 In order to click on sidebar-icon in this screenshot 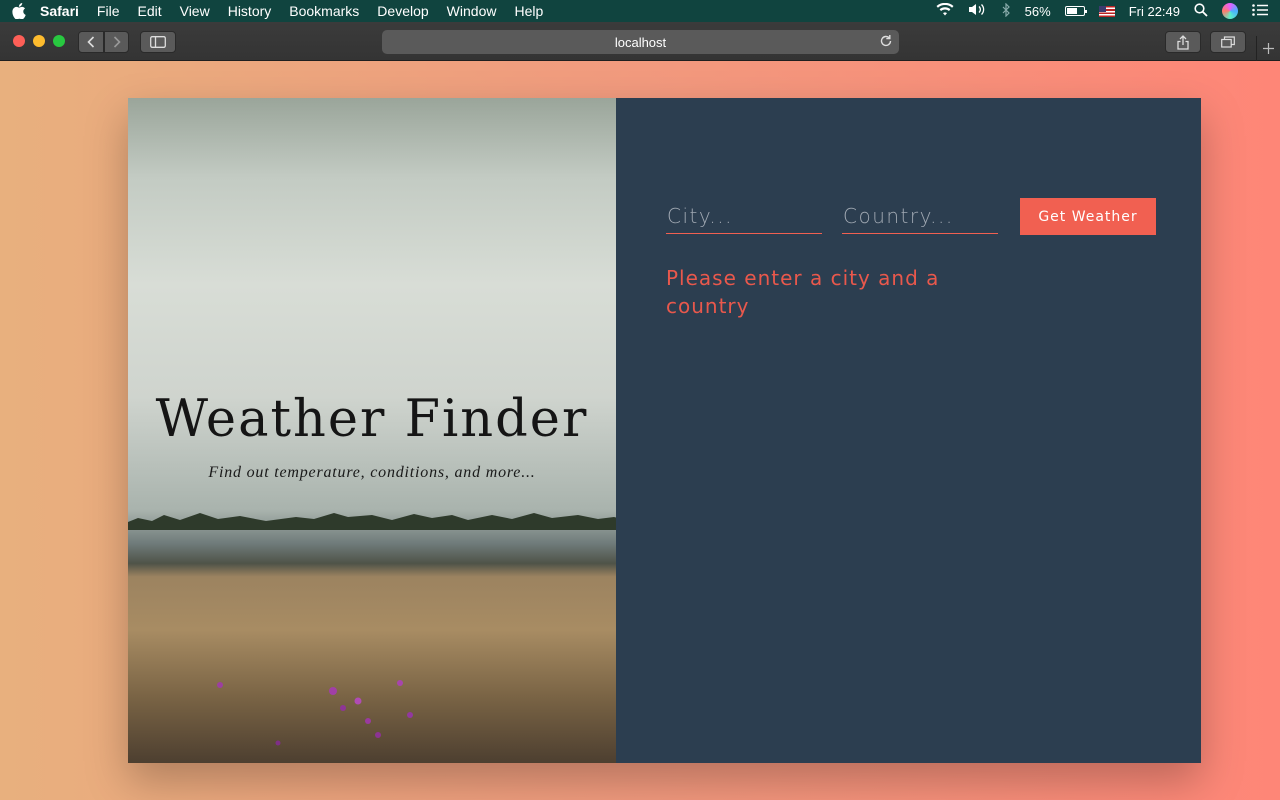, I will do `click(158, 42)`.